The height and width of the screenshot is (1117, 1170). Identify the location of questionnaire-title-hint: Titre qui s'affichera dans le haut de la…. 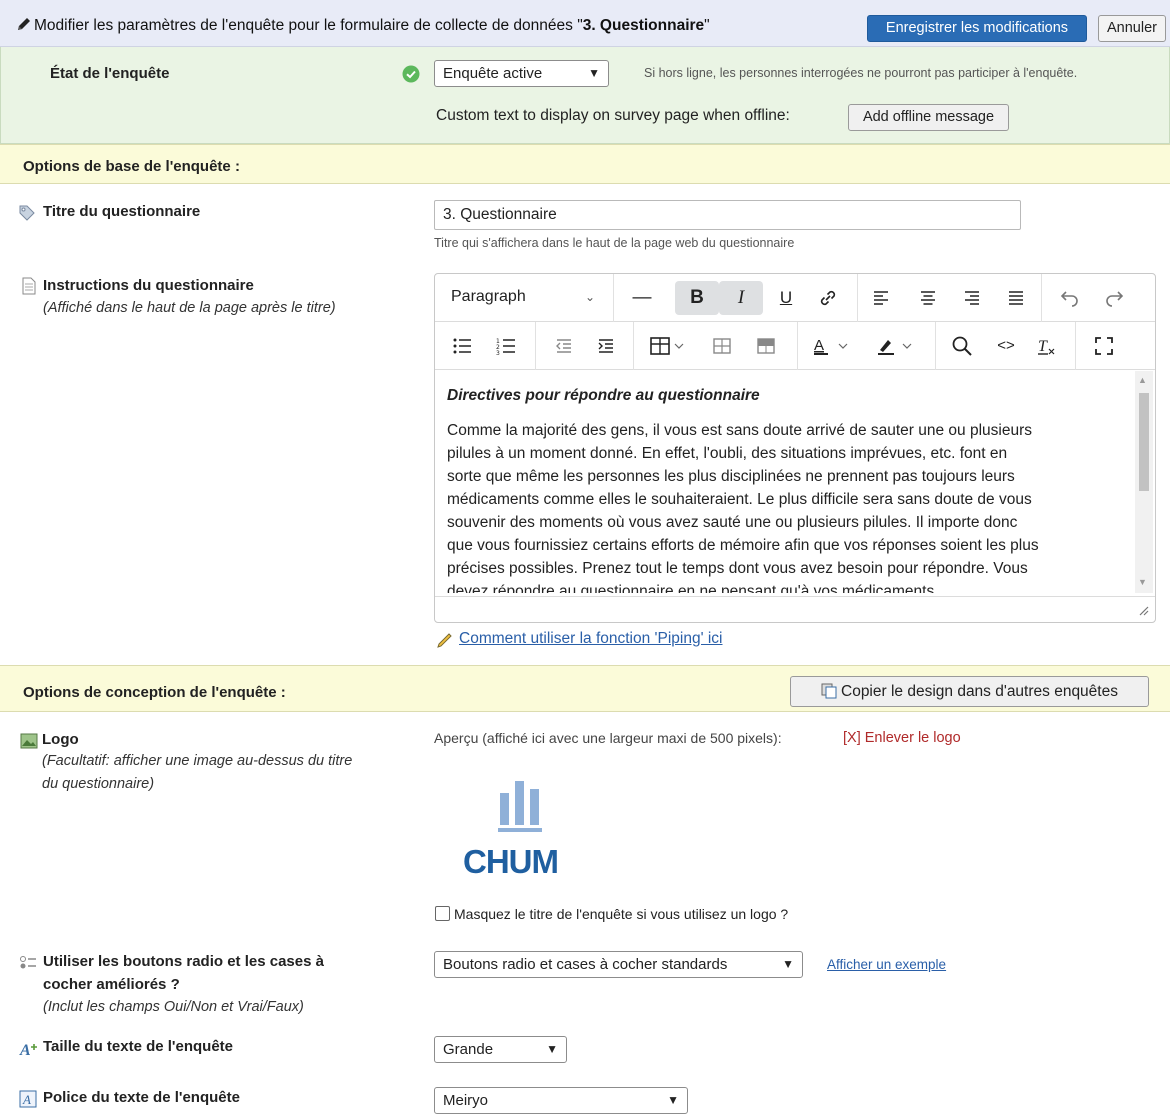
(614, 243).